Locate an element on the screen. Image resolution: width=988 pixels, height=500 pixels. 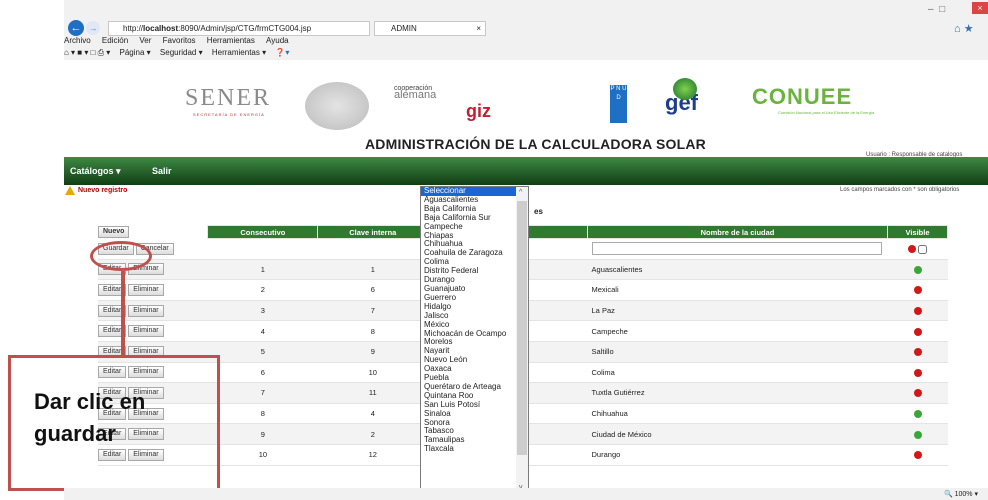
toolbar-icons: ⌂ ▾ ■ ▾ □ ⎙ ▾ is located at coordinates (87, 53).